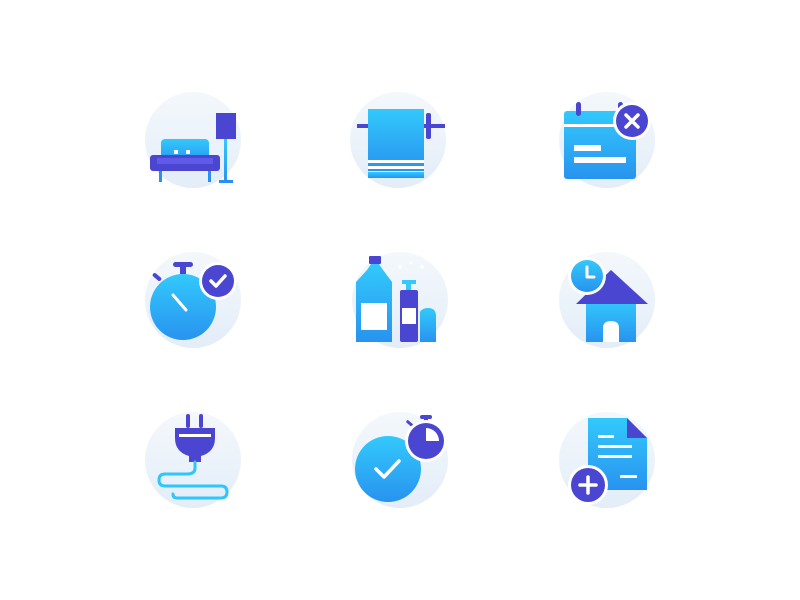  I want to click on timer-check-icon, so click(400, 463).